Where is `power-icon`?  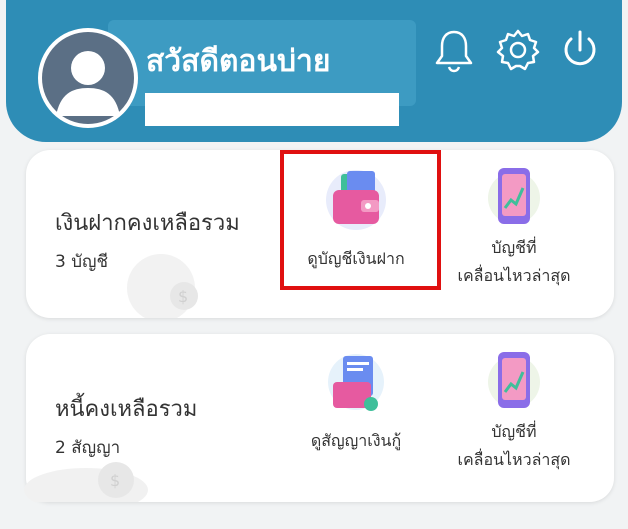 power-icon is located at coordinates (580, 50).